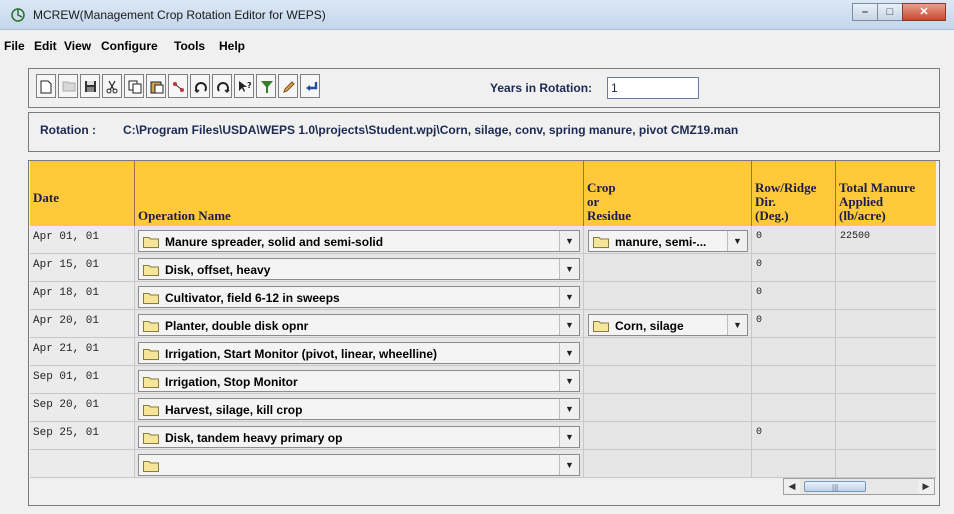 This screenshot has width=954, height=514. What do you see at coordinates (82, 240) in the screenshot?
I see `cell-date: Apr 01, 01` at bounding box center [82, 240].